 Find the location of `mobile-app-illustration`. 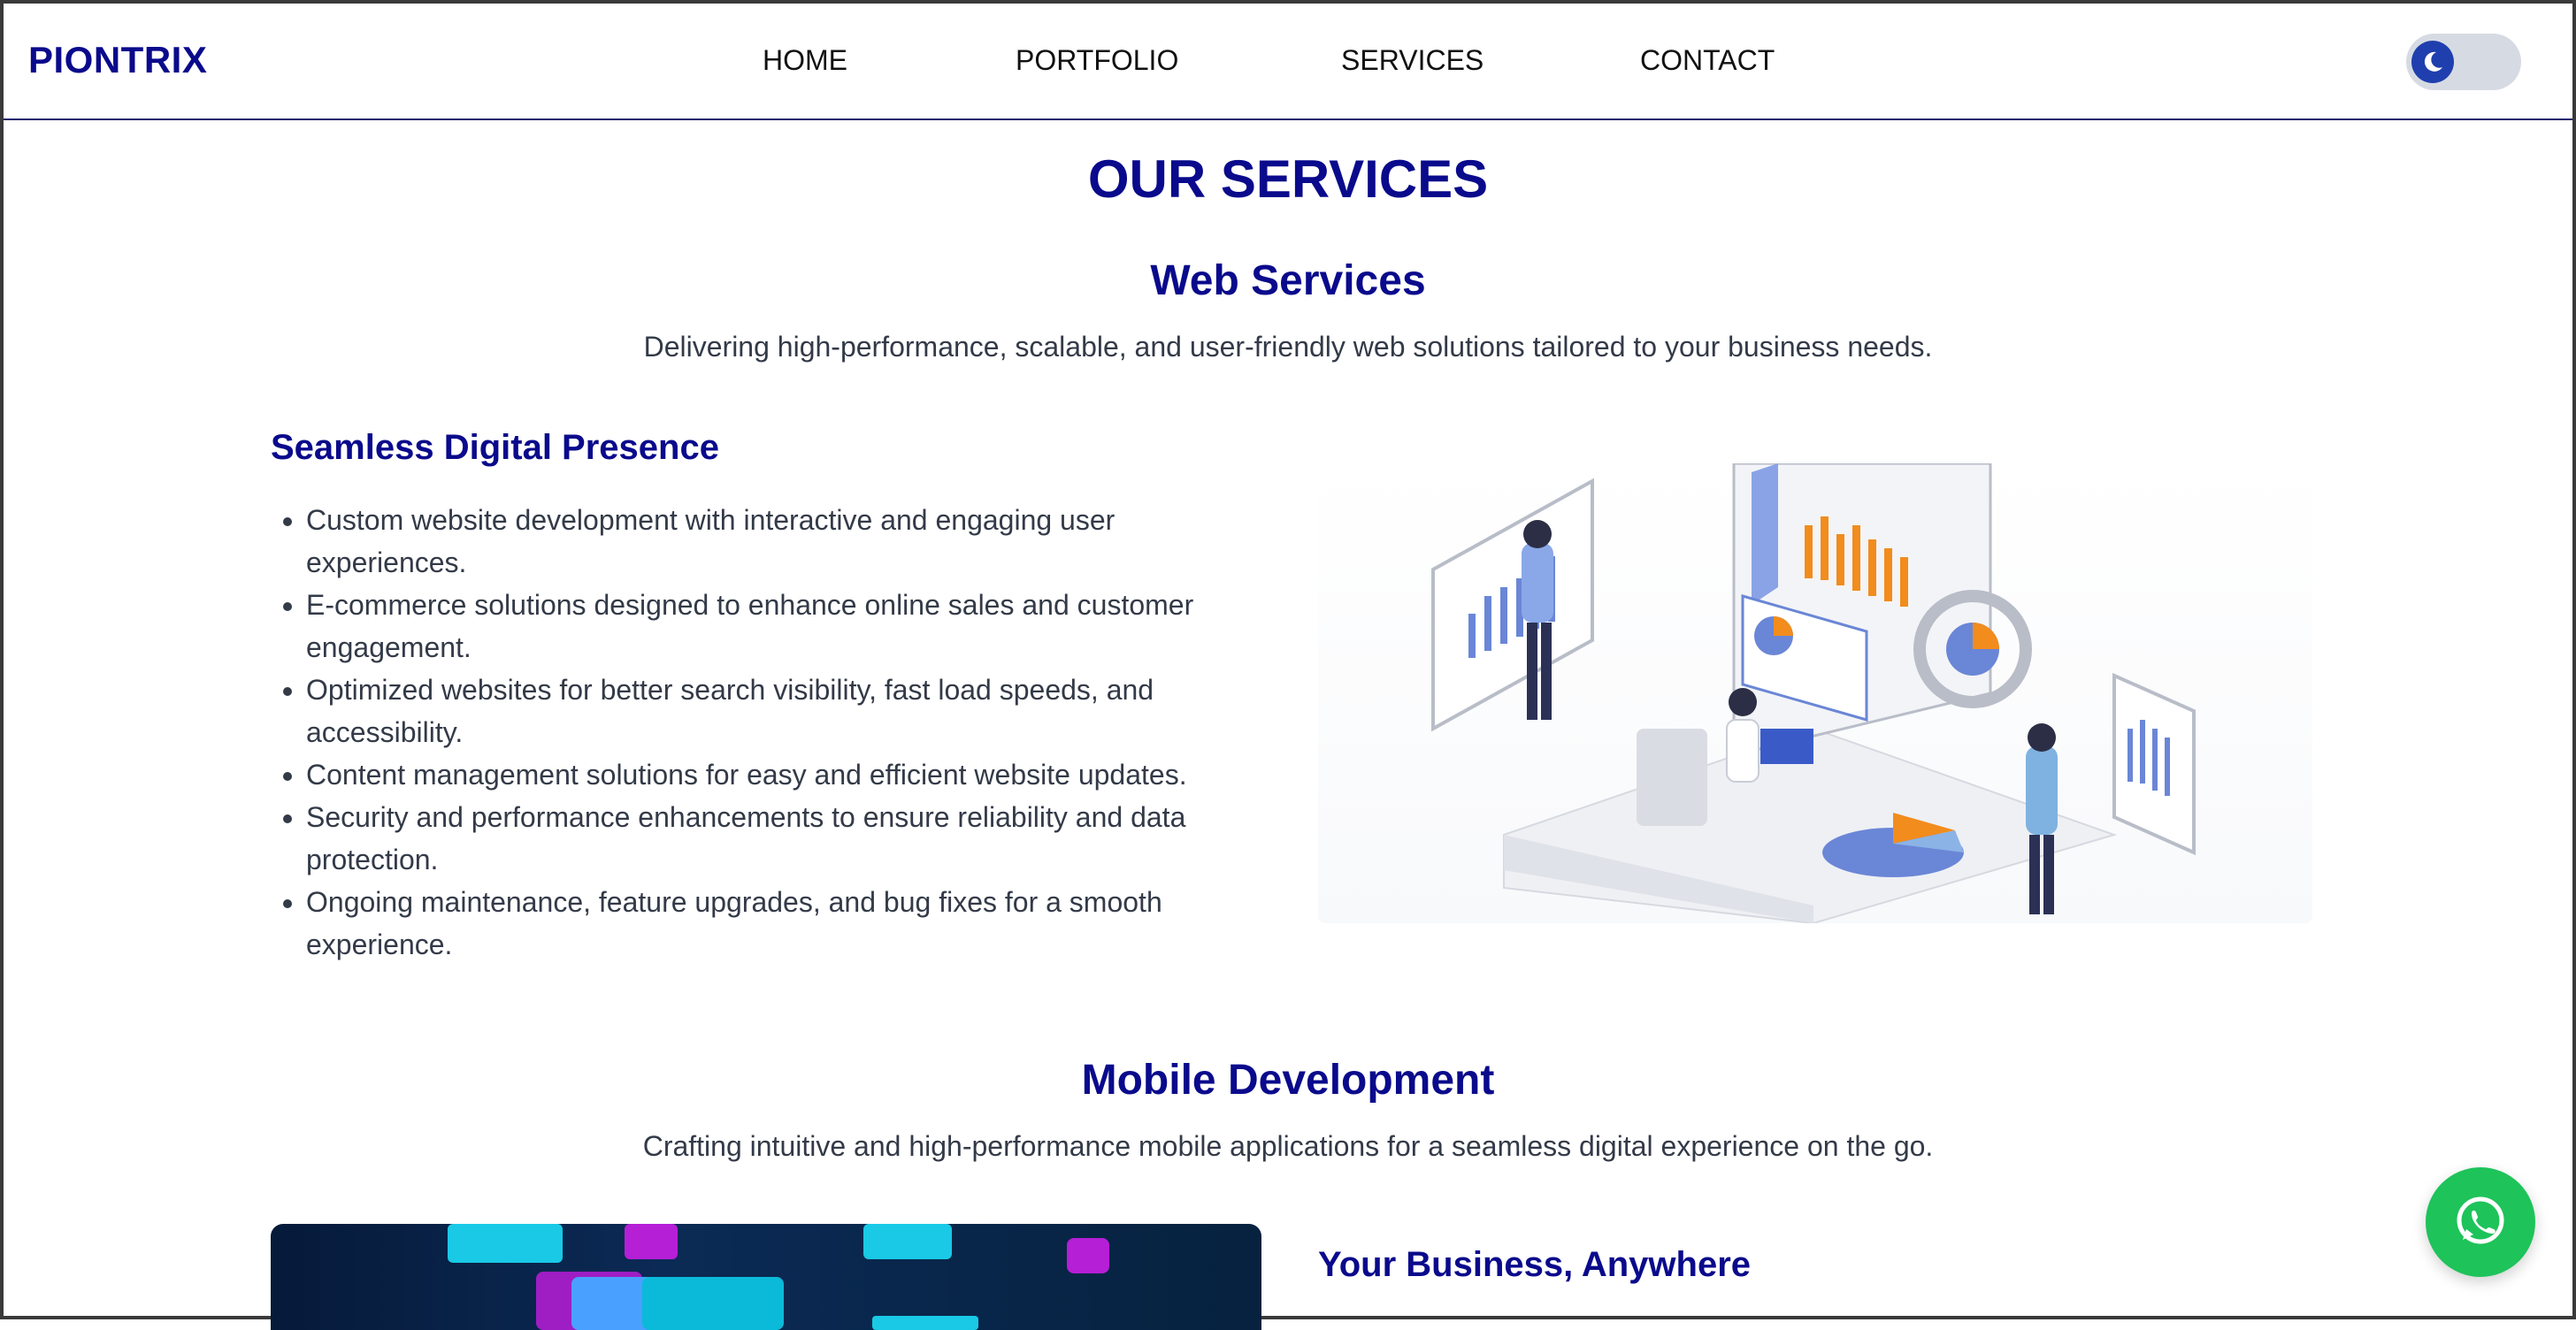

mobile-app-illustration is located at coordinates (778, 1277).